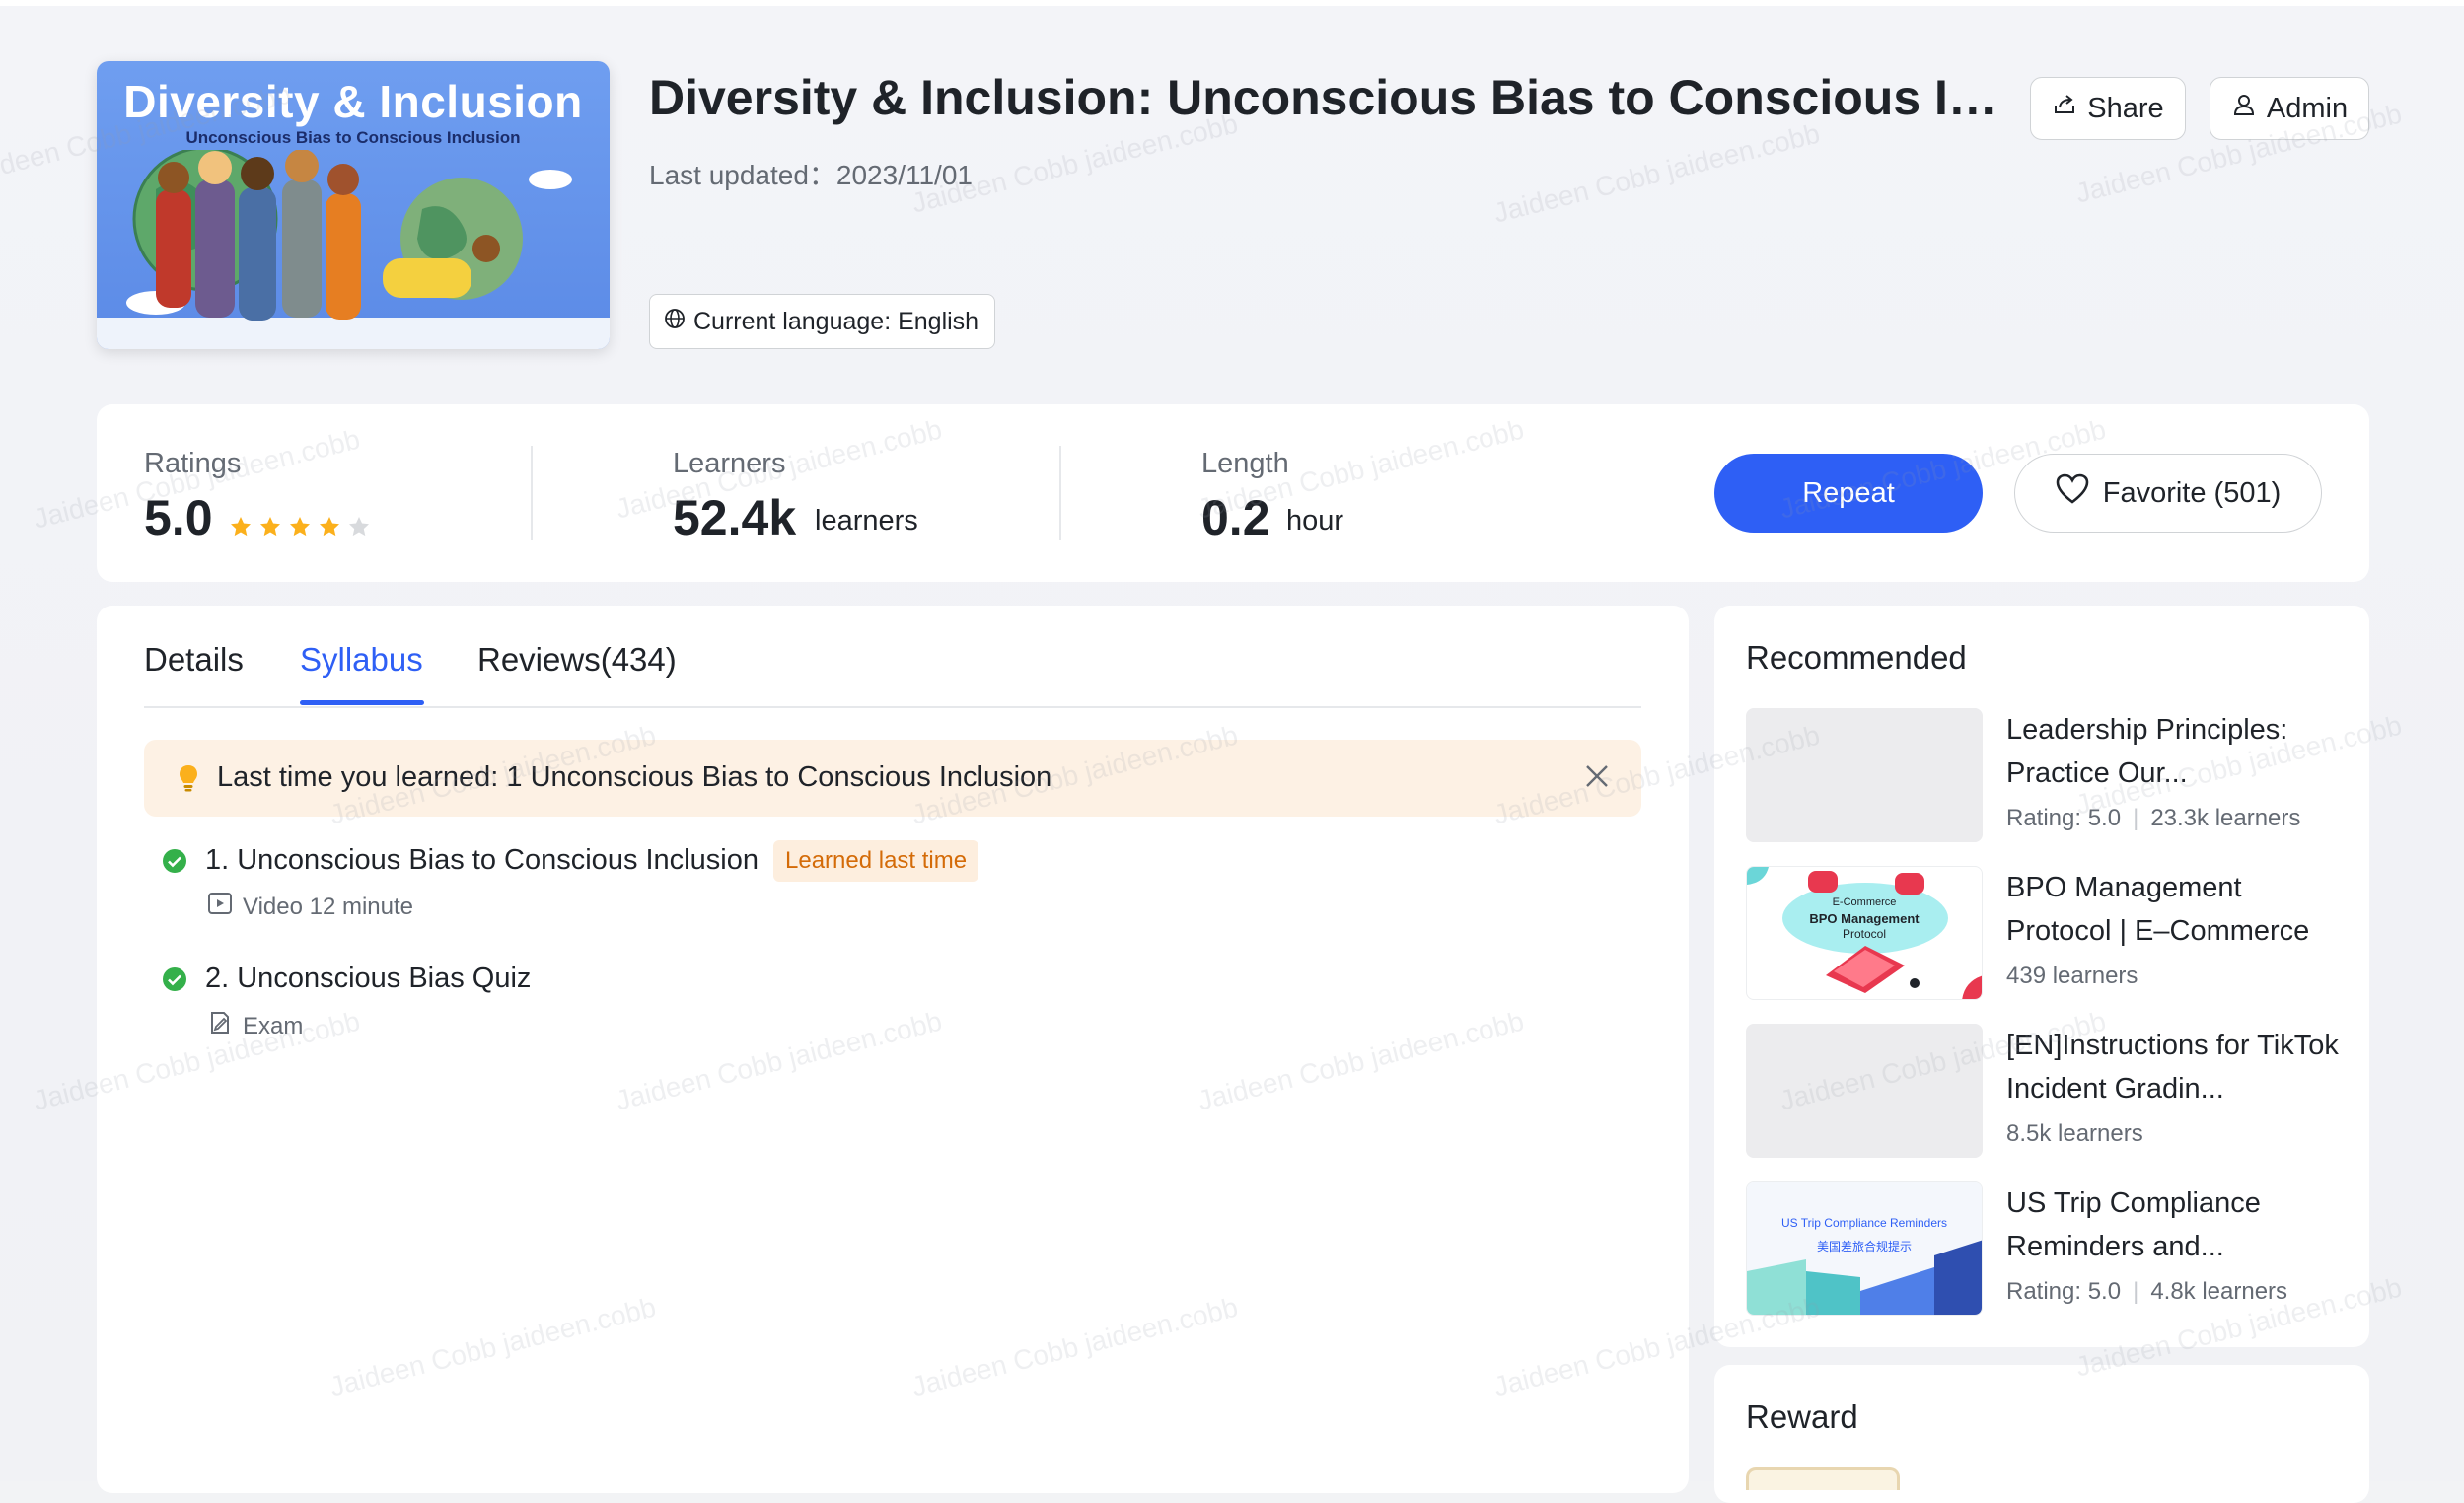 The height and width of the screenshot is (1503, 2464). I want to click on share-label: Share, so click(2125, 108).